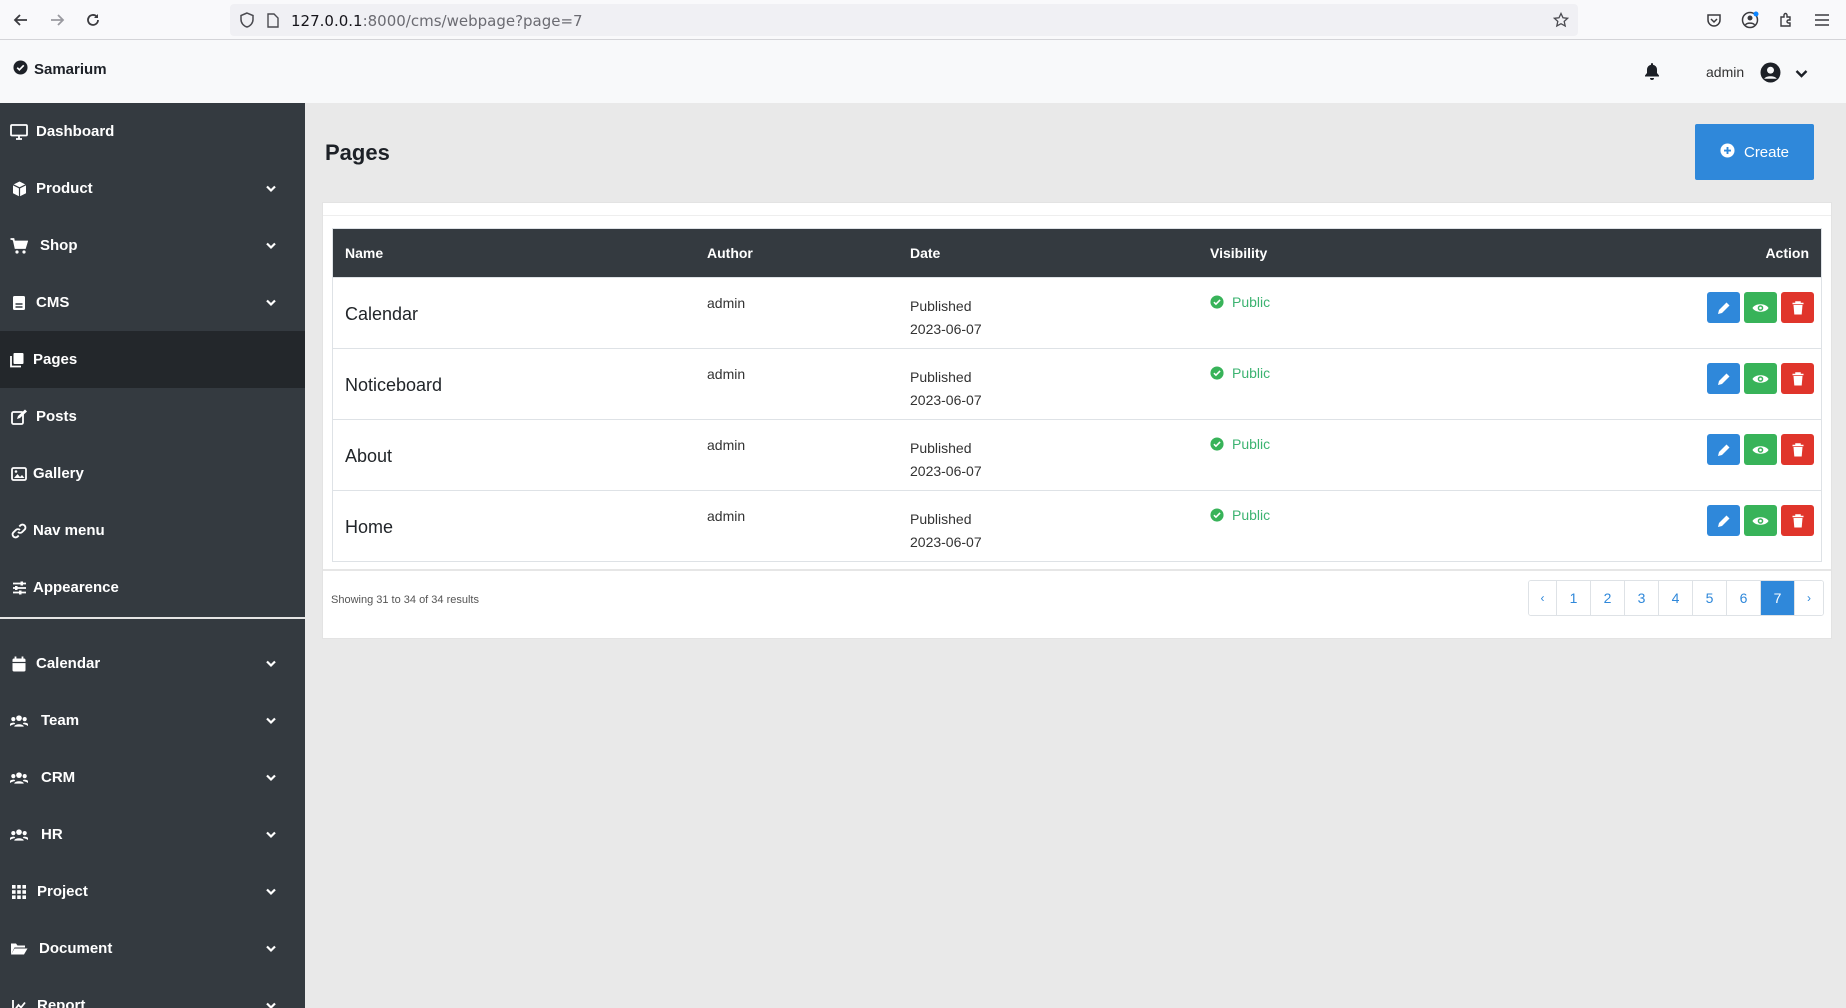  I want to click on sidebar-item-gallery: Gallery, so click(152, 473).